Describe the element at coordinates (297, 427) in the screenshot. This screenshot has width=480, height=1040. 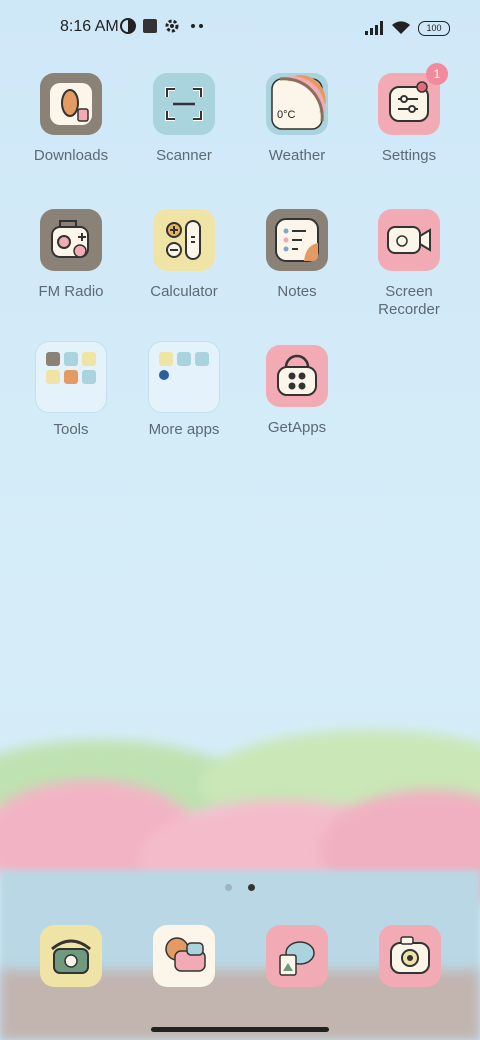
I see `app-label: GetApps` at that location.